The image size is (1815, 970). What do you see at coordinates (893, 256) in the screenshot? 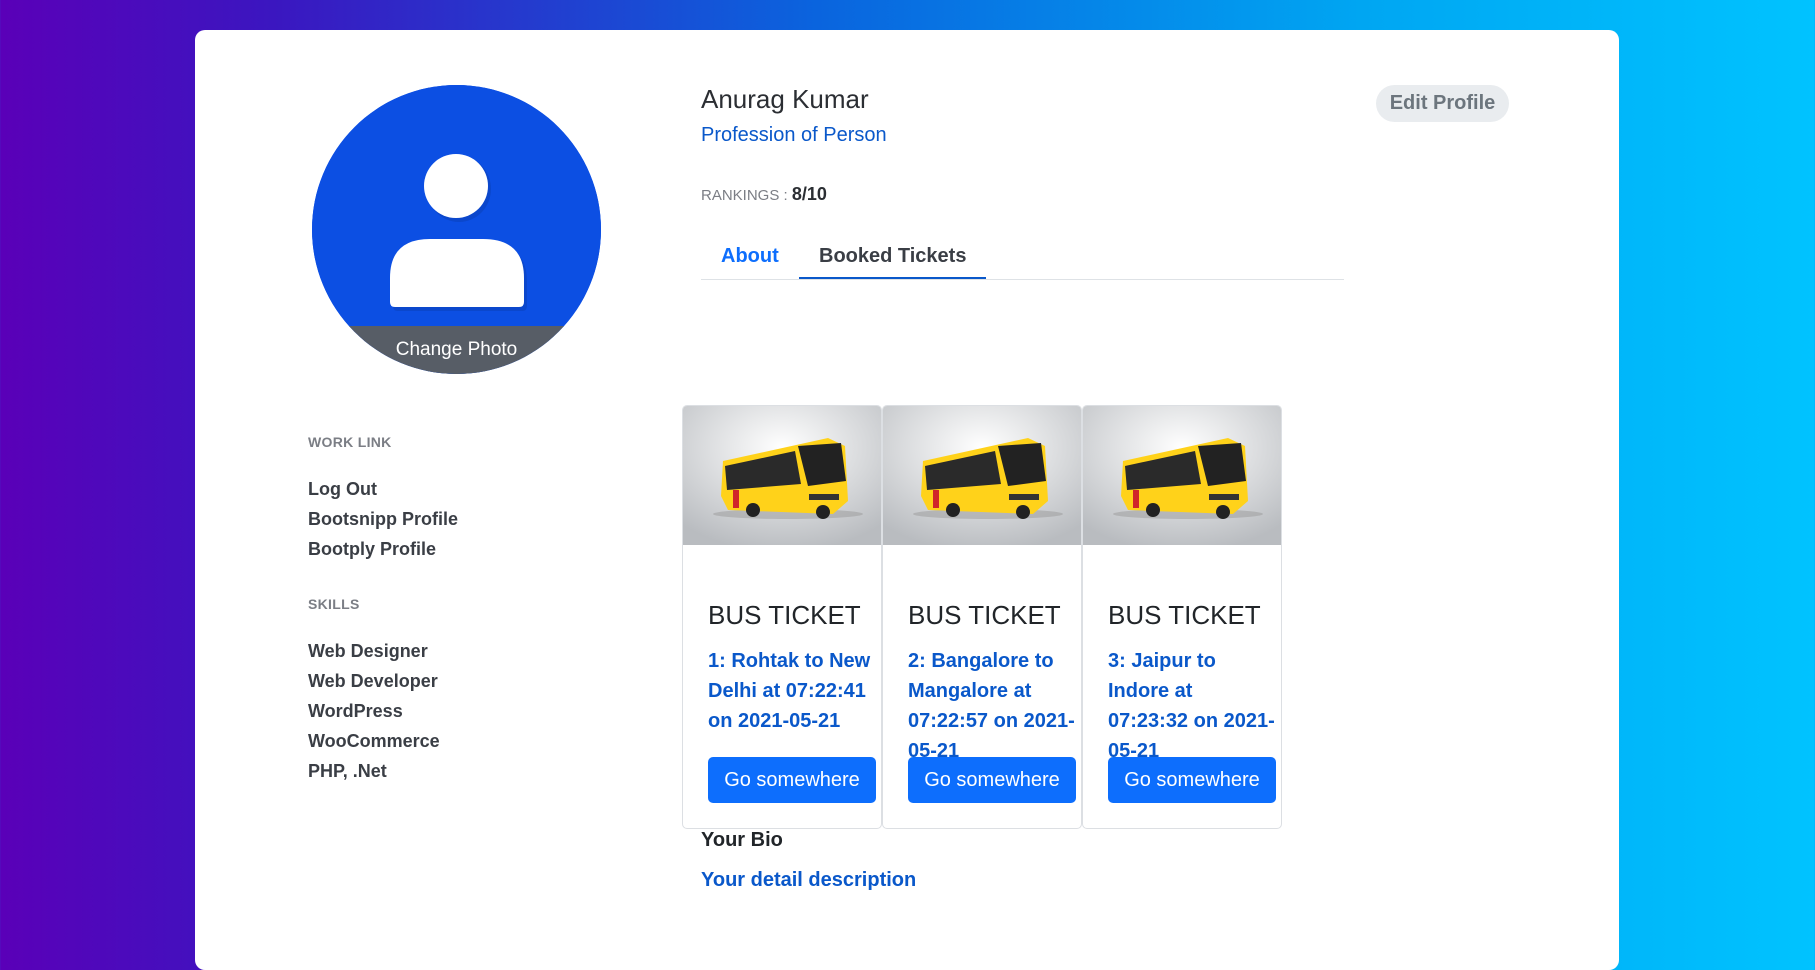
I see `tab-booked-tickets: Booked Tickets` at bounding box center [893, 256].